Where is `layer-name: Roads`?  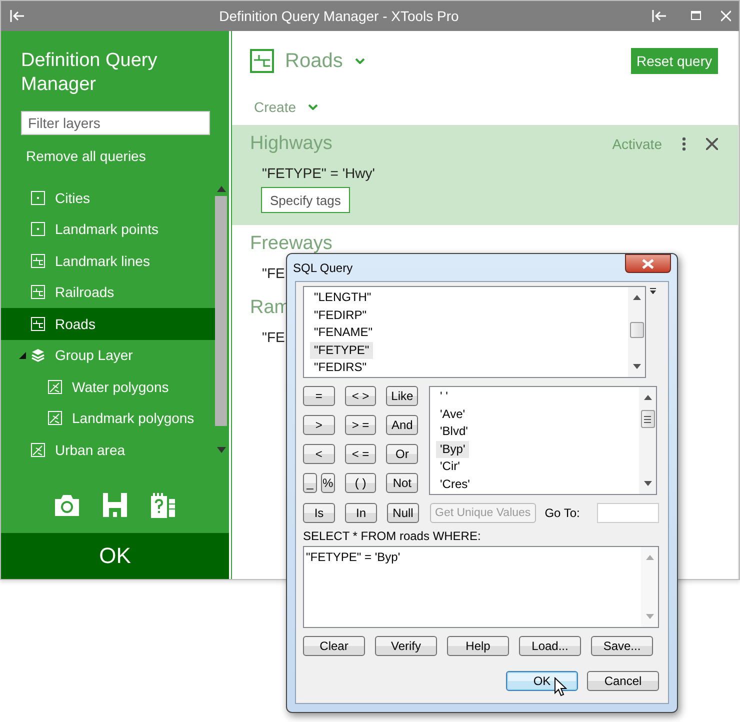
layer-name: Roads is located at coordinates (314, 61).